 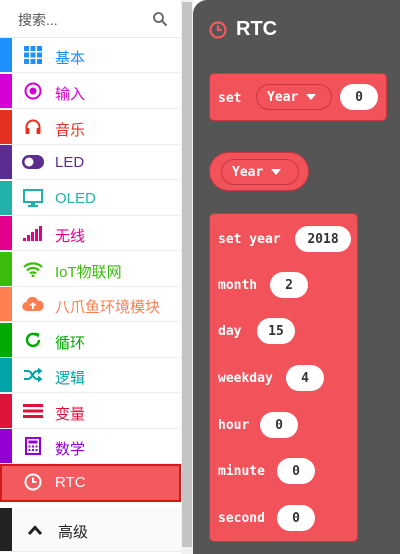 What do you see at coordinates (90, 91) in the screenshot?
I see `category-input: 输入` at bounding box center [90, 91].